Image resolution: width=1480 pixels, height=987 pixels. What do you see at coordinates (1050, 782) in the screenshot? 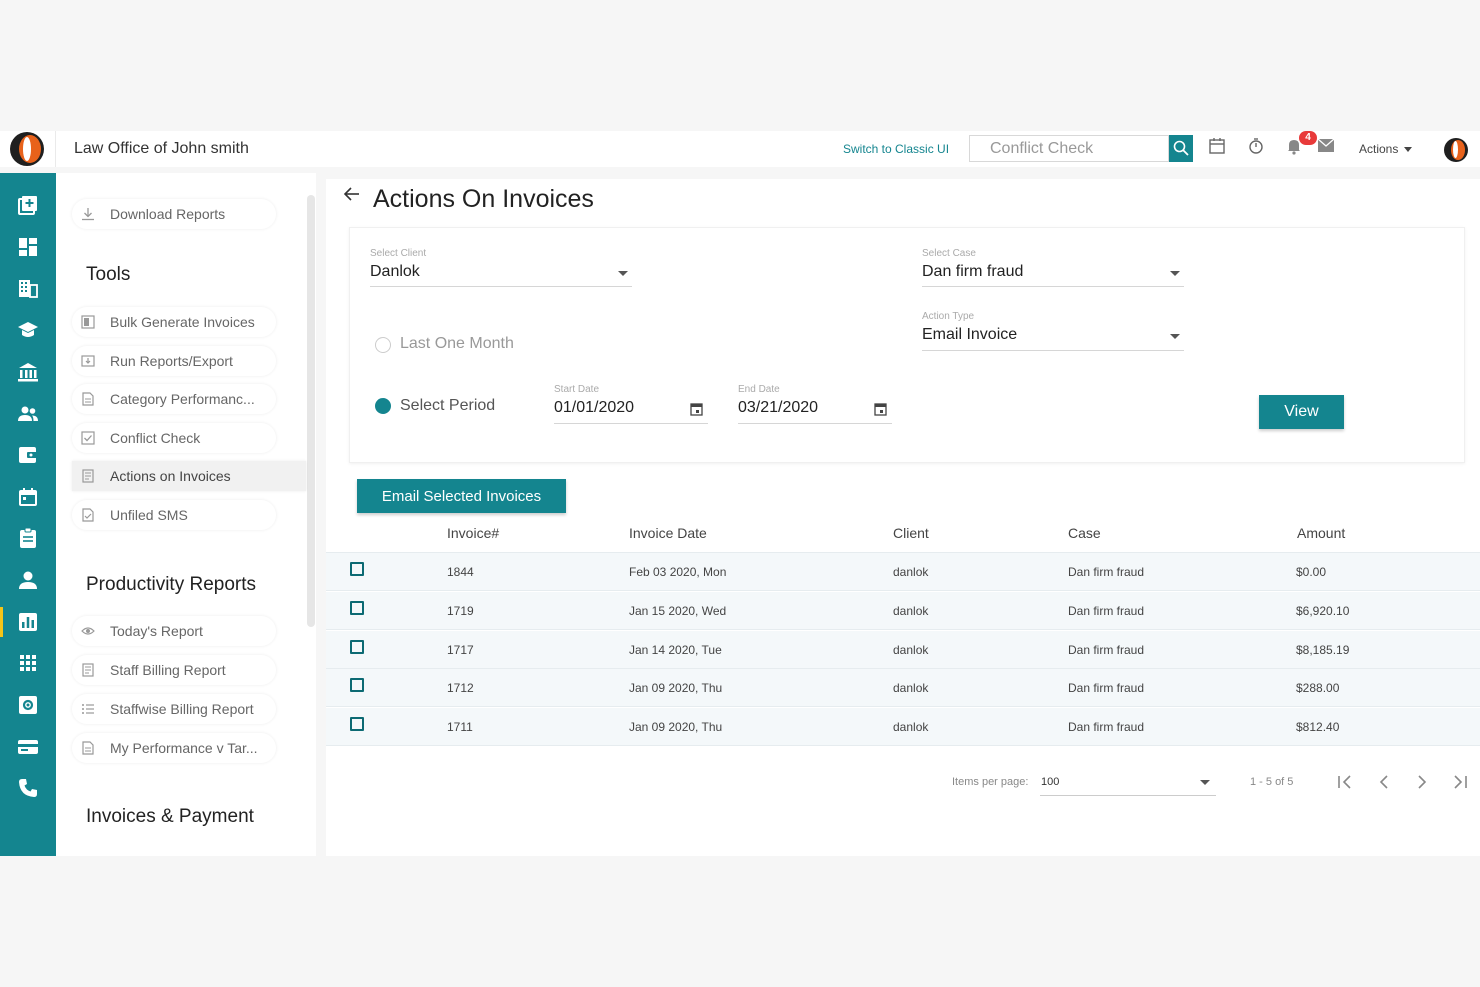
I see `items-per-page-select: 100` at bounding box center [1050, 782].